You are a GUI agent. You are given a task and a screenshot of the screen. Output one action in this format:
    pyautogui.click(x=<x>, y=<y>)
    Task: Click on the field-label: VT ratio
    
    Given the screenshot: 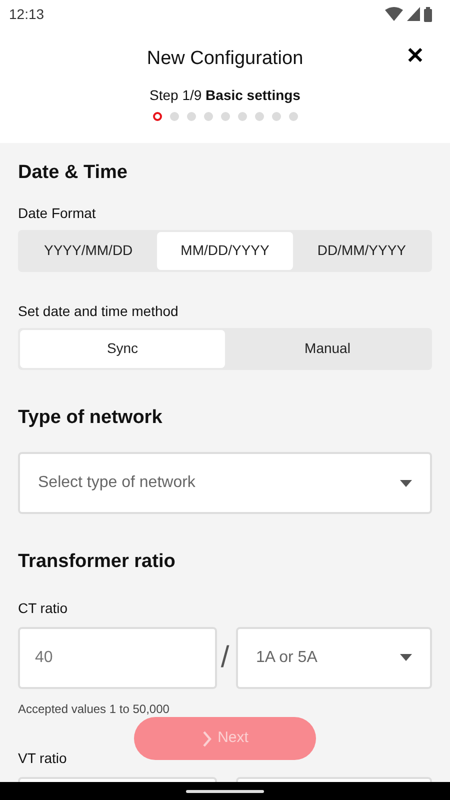 What is the action you would take?
    pyautogui.click(x=42, y=758)
    